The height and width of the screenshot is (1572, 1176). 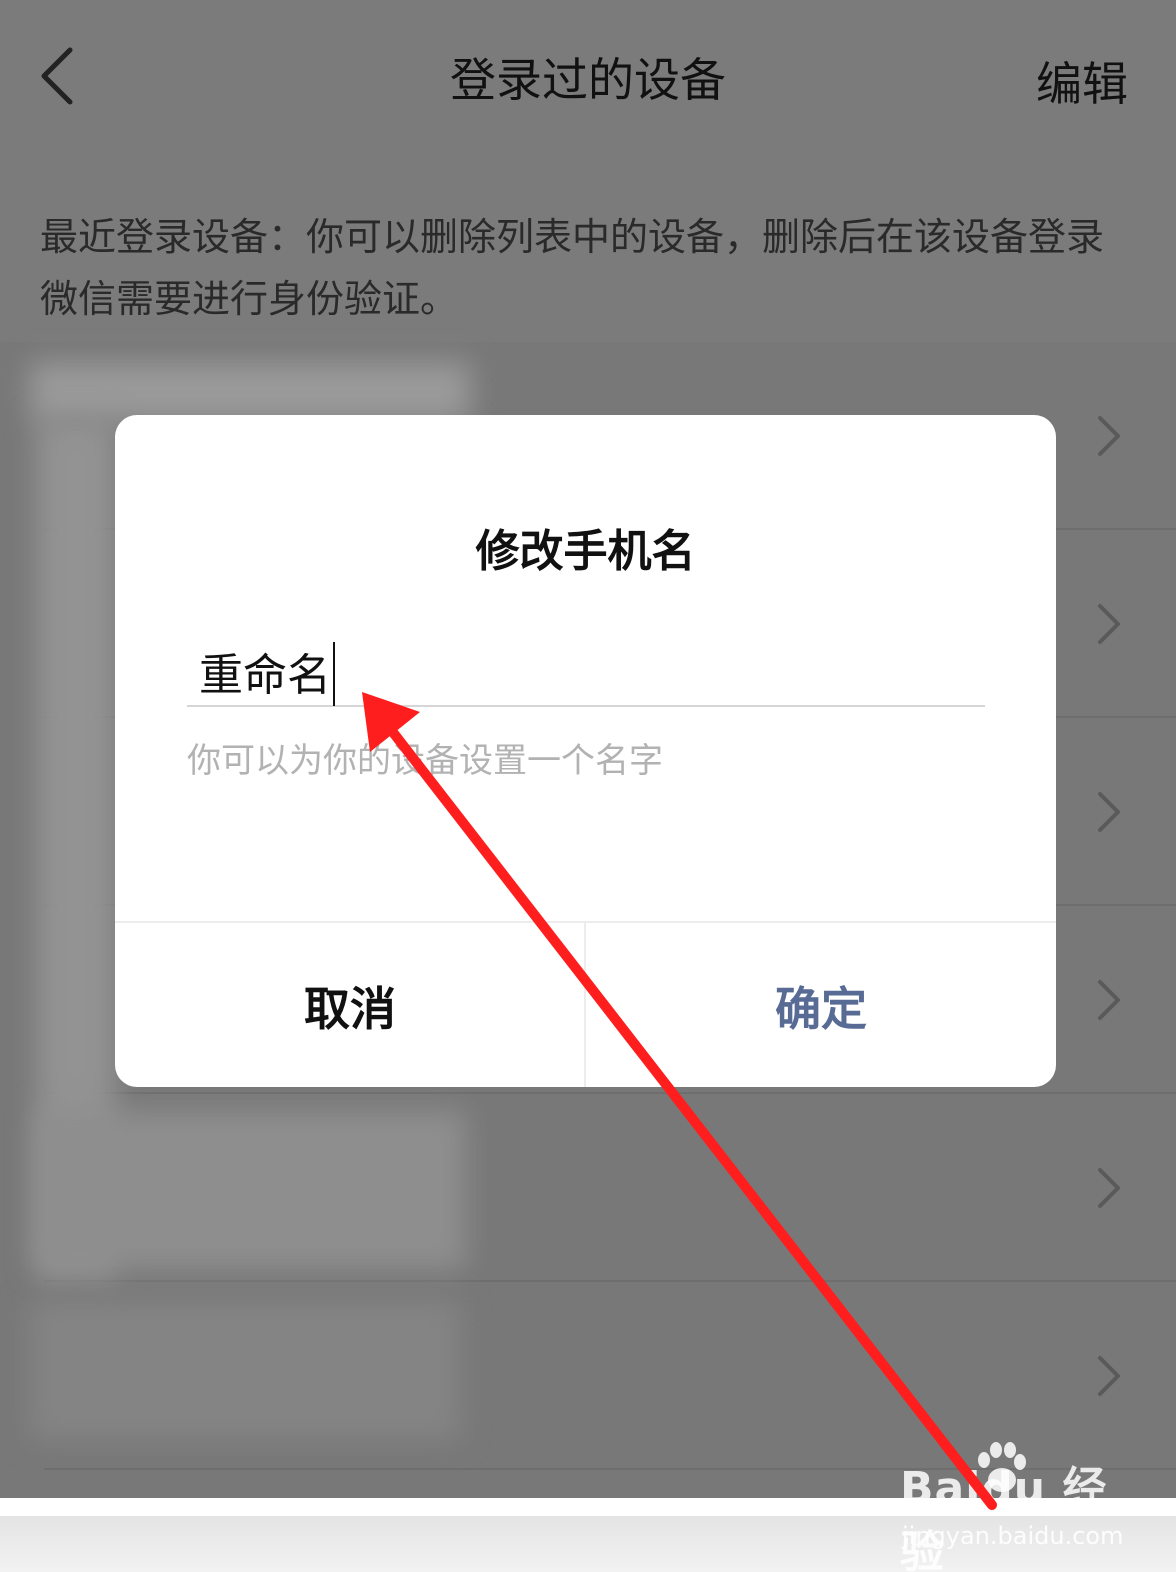 I want to click on text-caret, so click(x=334, y=674).